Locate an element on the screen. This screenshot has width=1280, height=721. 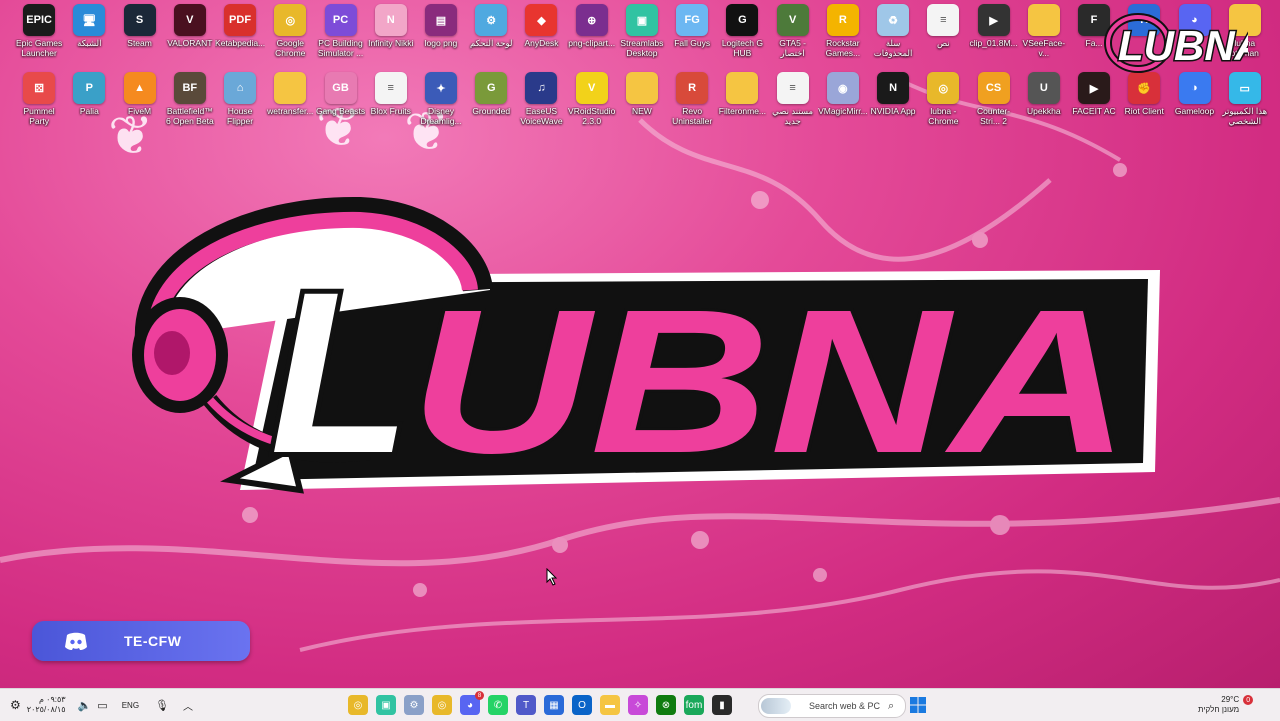
desktop-icon: V VRoidStudio 2.3.0 is located at coordinates (592, 99).